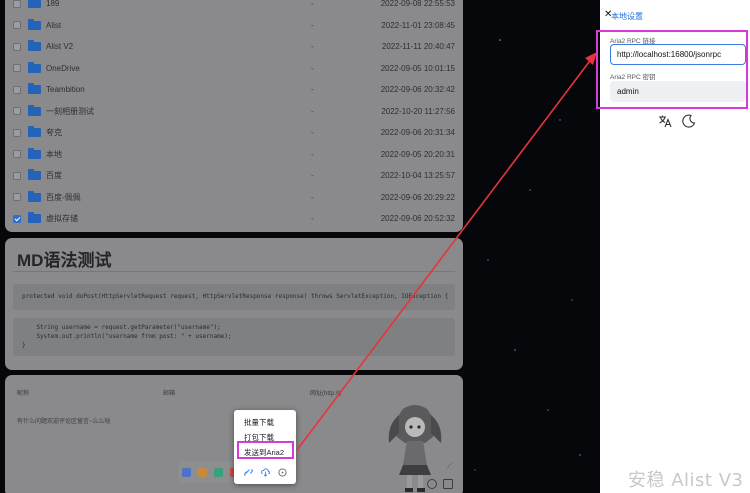 The height and width of the screenshot is (493, 750). Describe the element at coordinates (677, 121) in the screenshot. I see `drawer-icon-row` at that location.